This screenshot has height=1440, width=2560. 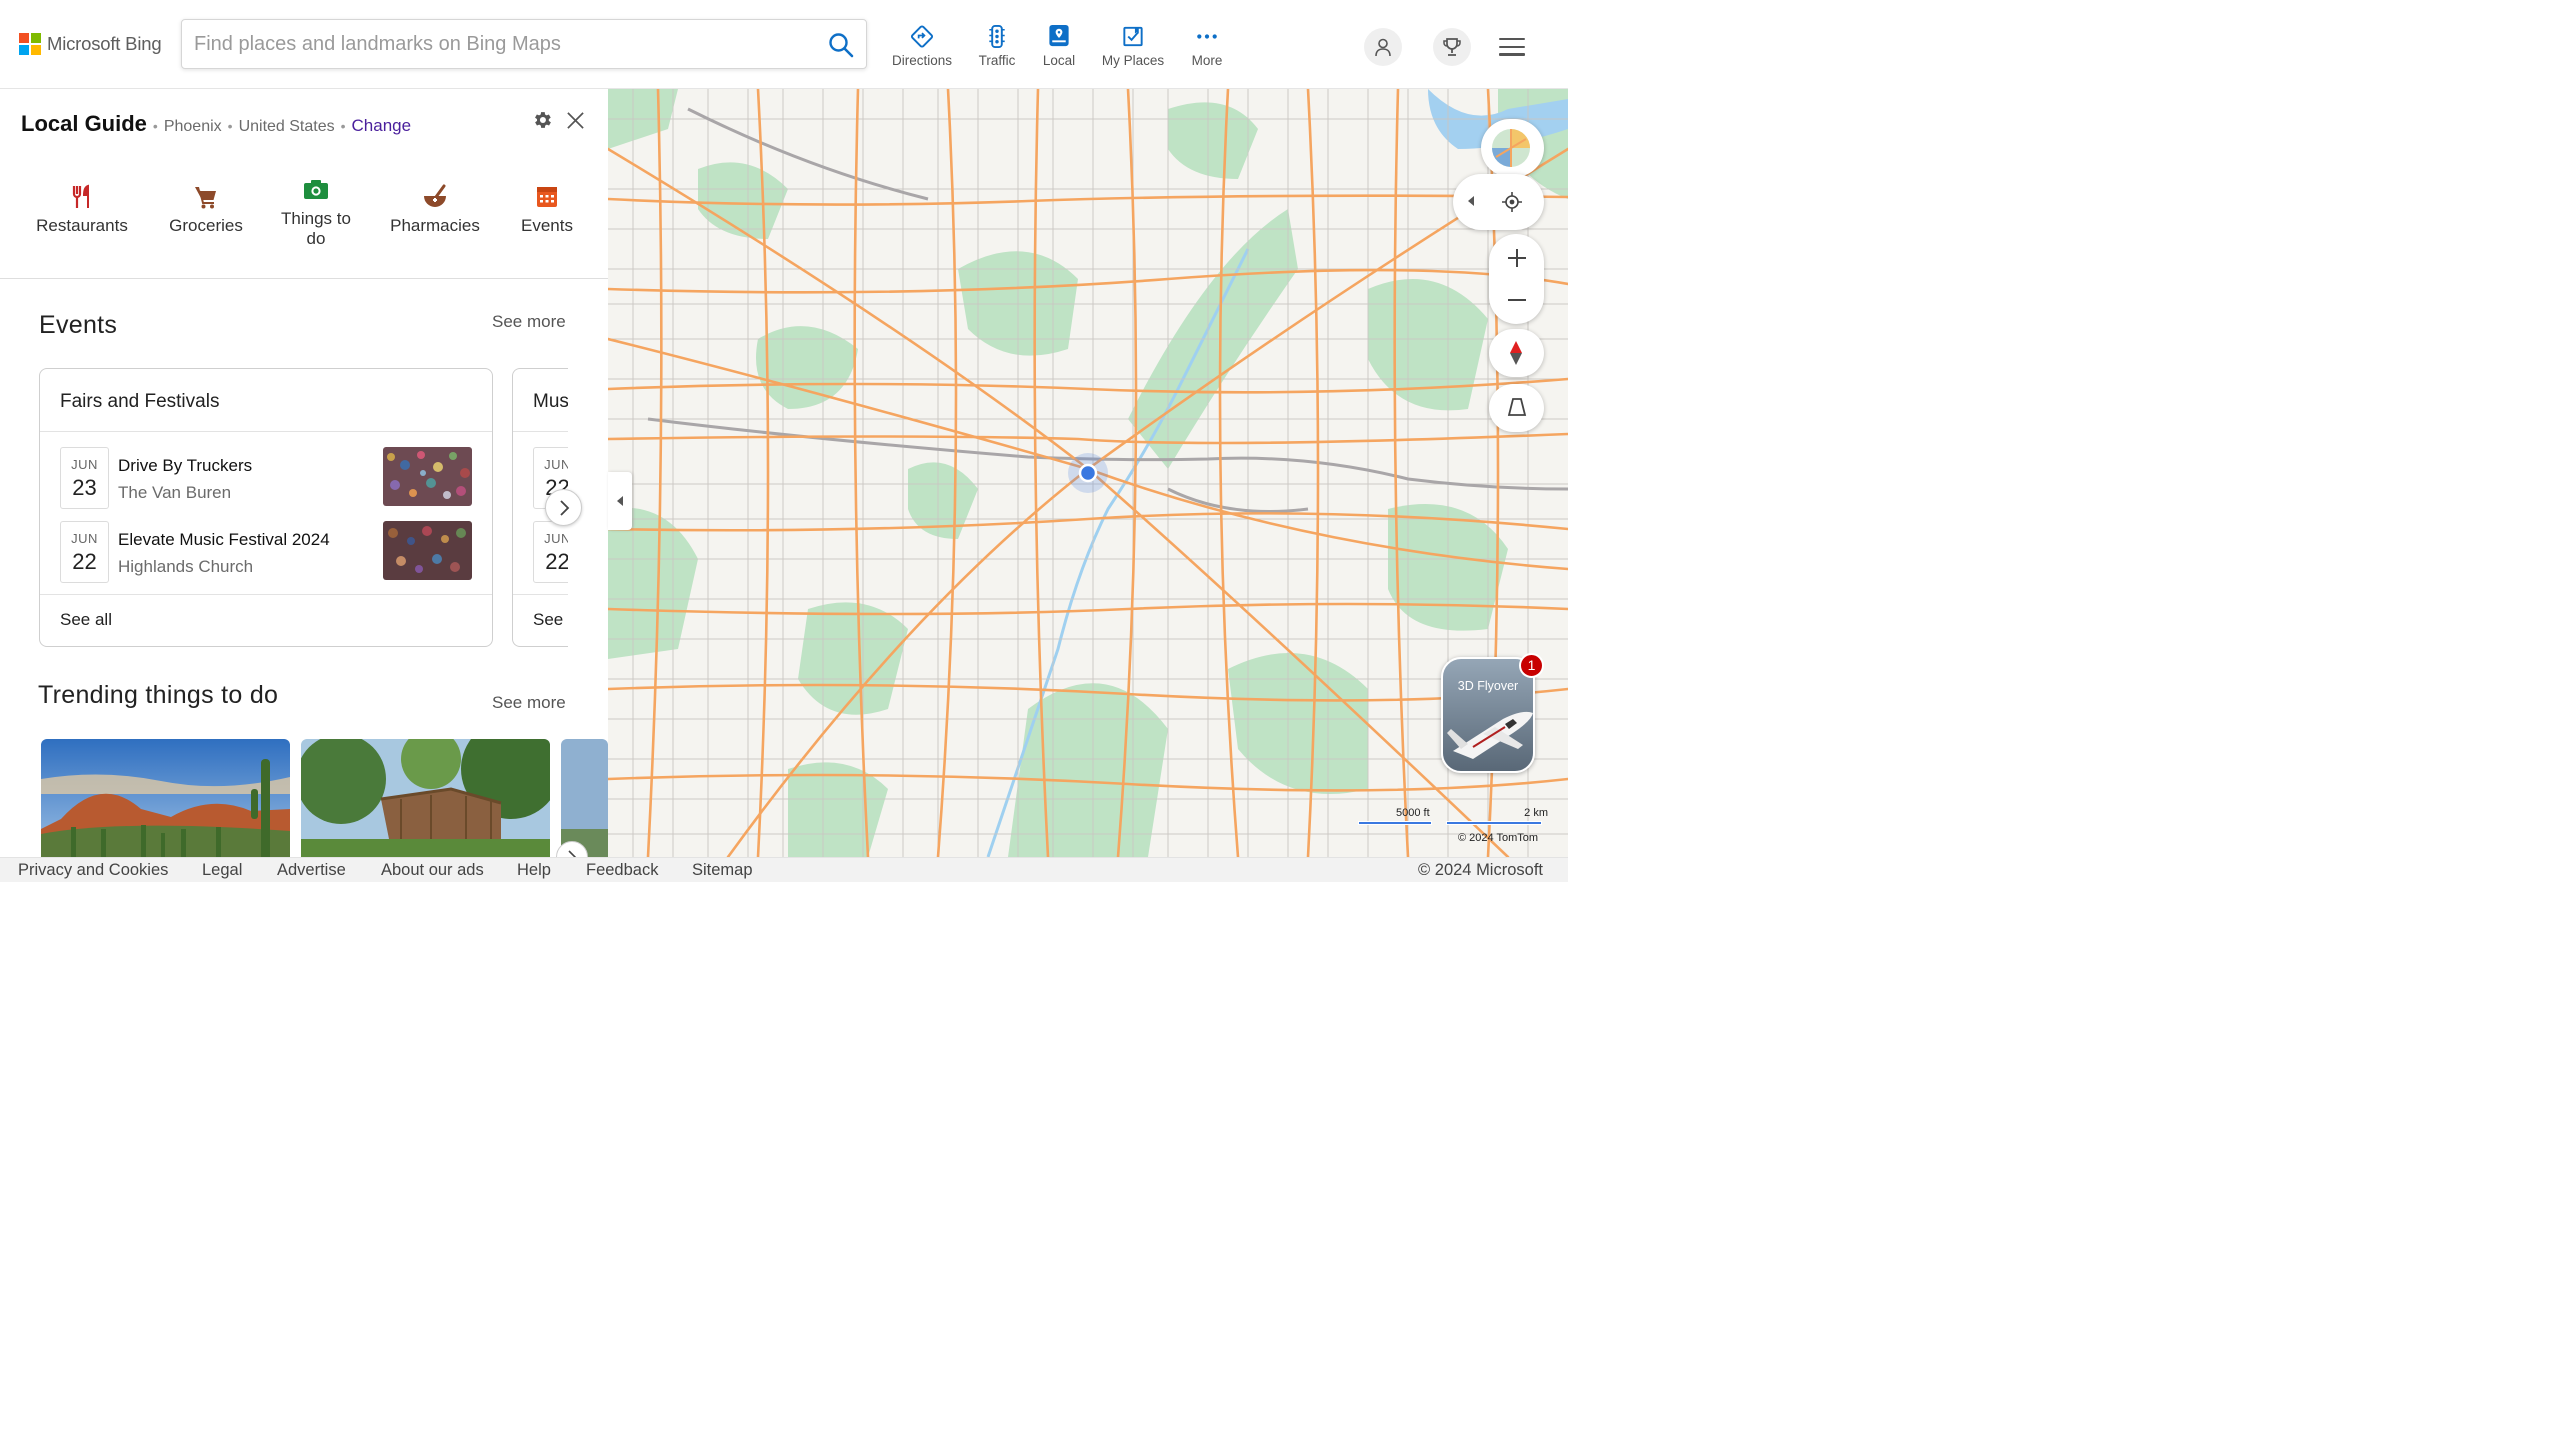 I want to click on search-icon, so click(x=841, y=45).